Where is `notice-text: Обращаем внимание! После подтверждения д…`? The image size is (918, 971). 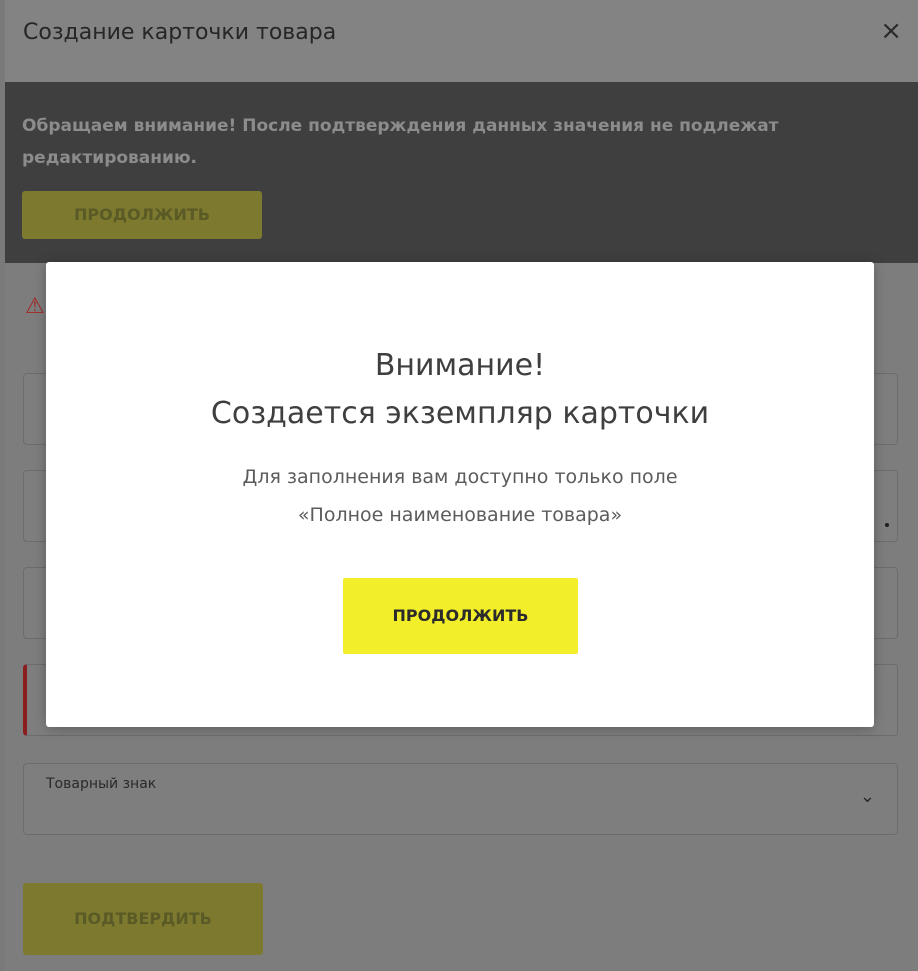 notice-text: Обращаем внимание! После подтверждения д… is located at coordinates (400, 142).